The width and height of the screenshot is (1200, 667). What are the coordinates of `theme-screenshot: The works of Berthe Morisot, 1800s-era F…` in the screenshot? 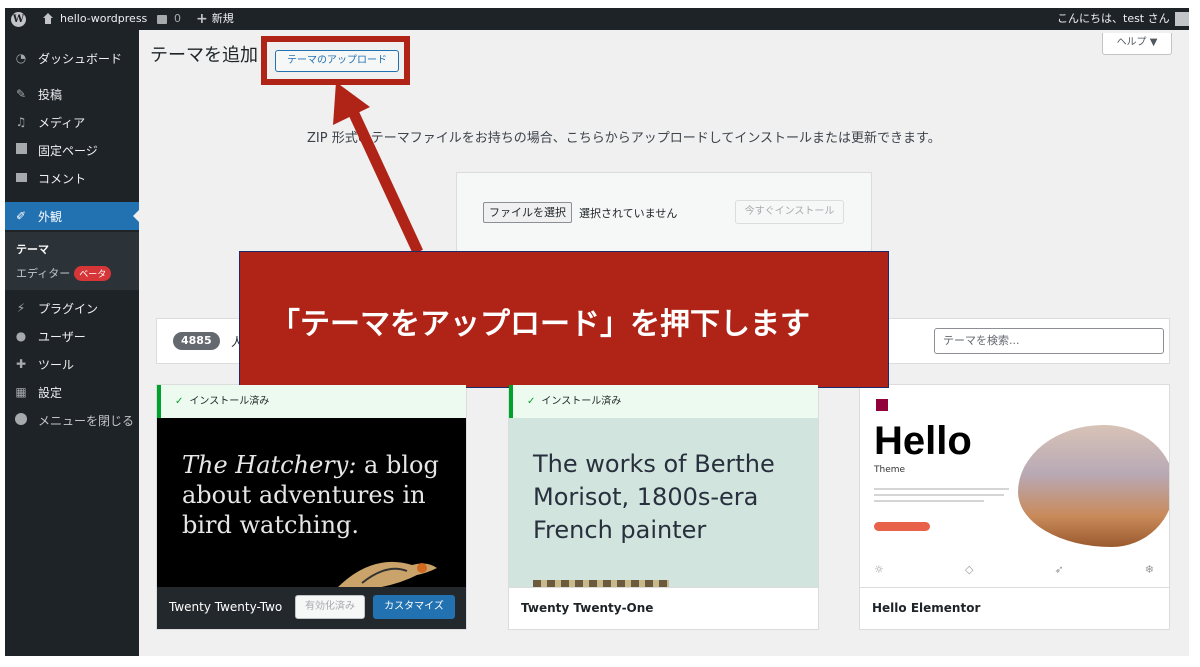 It's located at (663, 503).